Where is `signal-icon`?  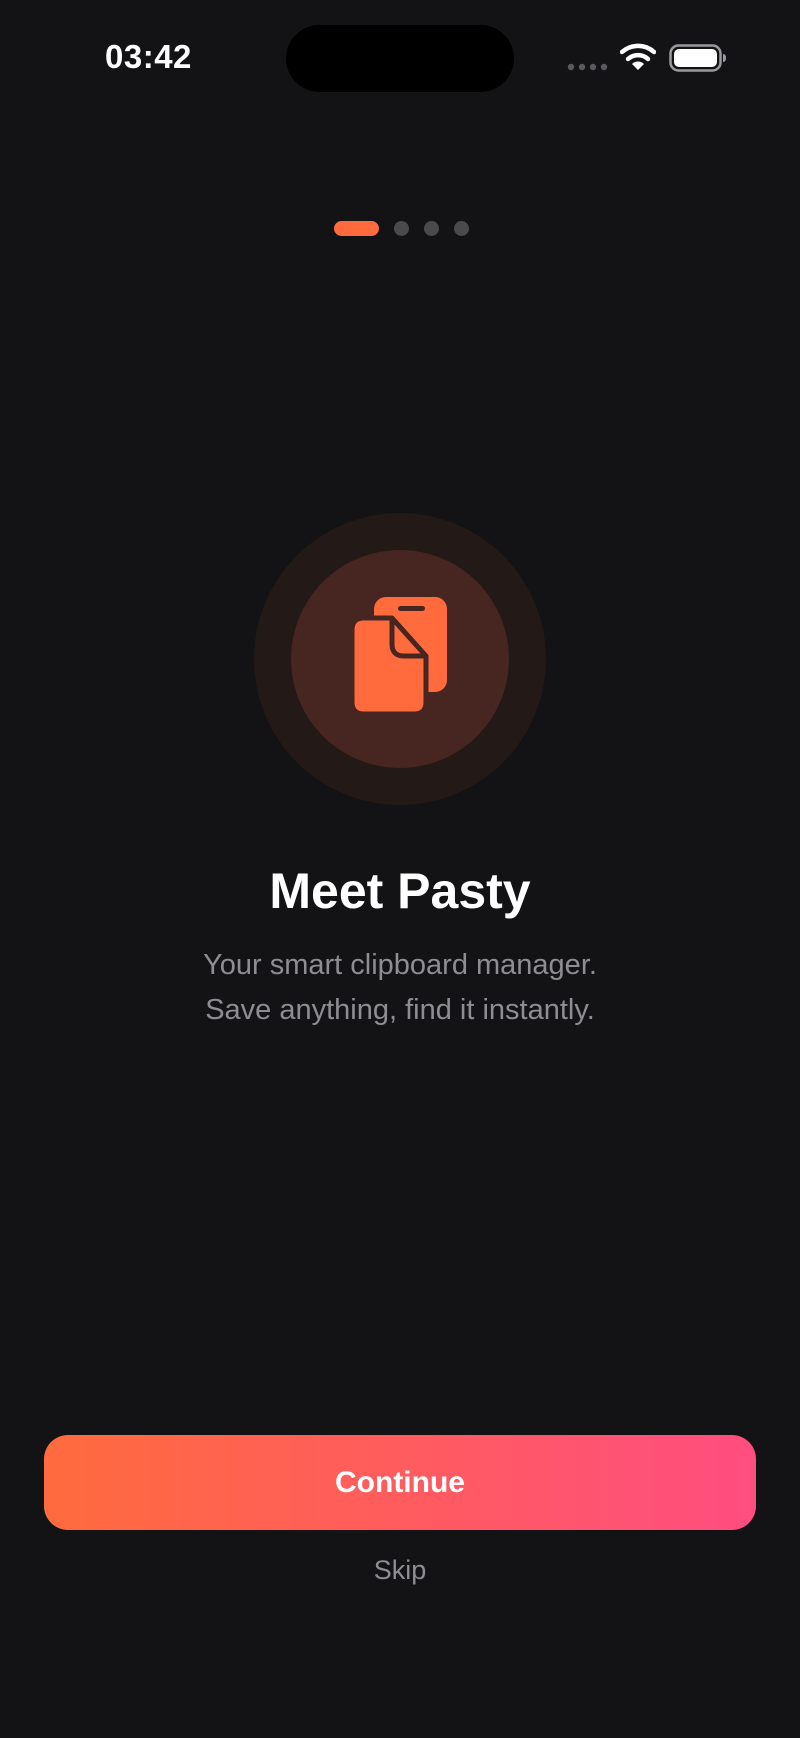
signal-icon is located at coordinates (587, 67).